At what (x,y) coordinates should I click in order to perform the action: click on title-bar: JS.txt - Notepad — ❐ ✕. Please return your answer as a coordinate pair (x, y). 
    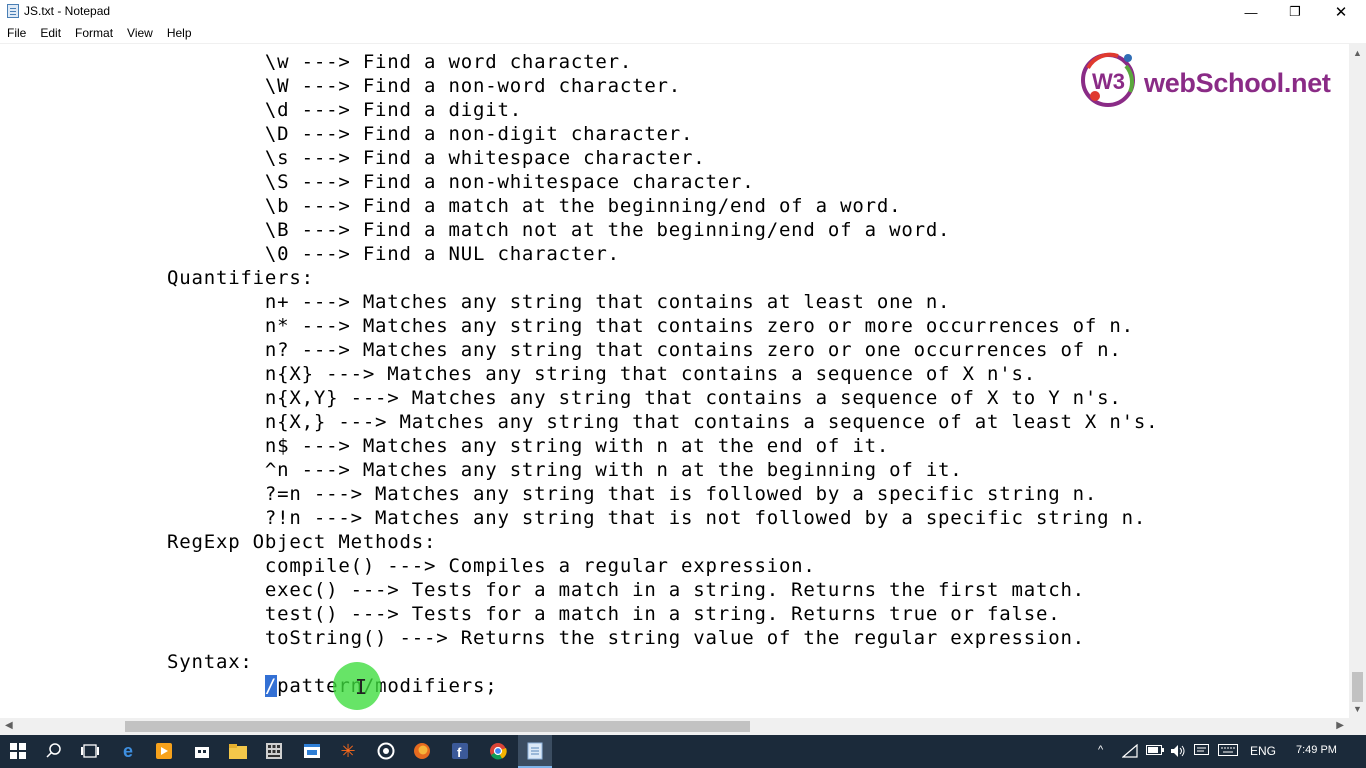
    Looking at the image, I should click on (683, 12).